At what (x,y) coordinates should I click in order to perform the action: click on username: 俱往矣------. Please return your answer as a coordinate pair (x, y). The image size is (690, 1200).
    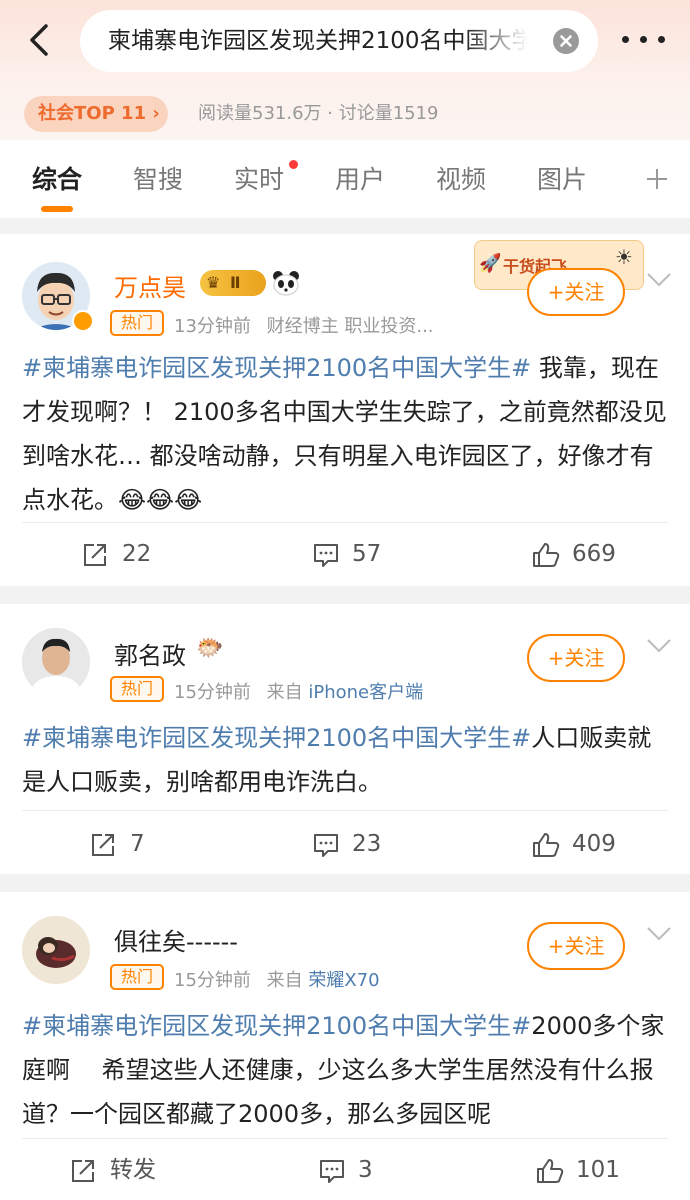
    Looking at the image, I should click on (176, 939).